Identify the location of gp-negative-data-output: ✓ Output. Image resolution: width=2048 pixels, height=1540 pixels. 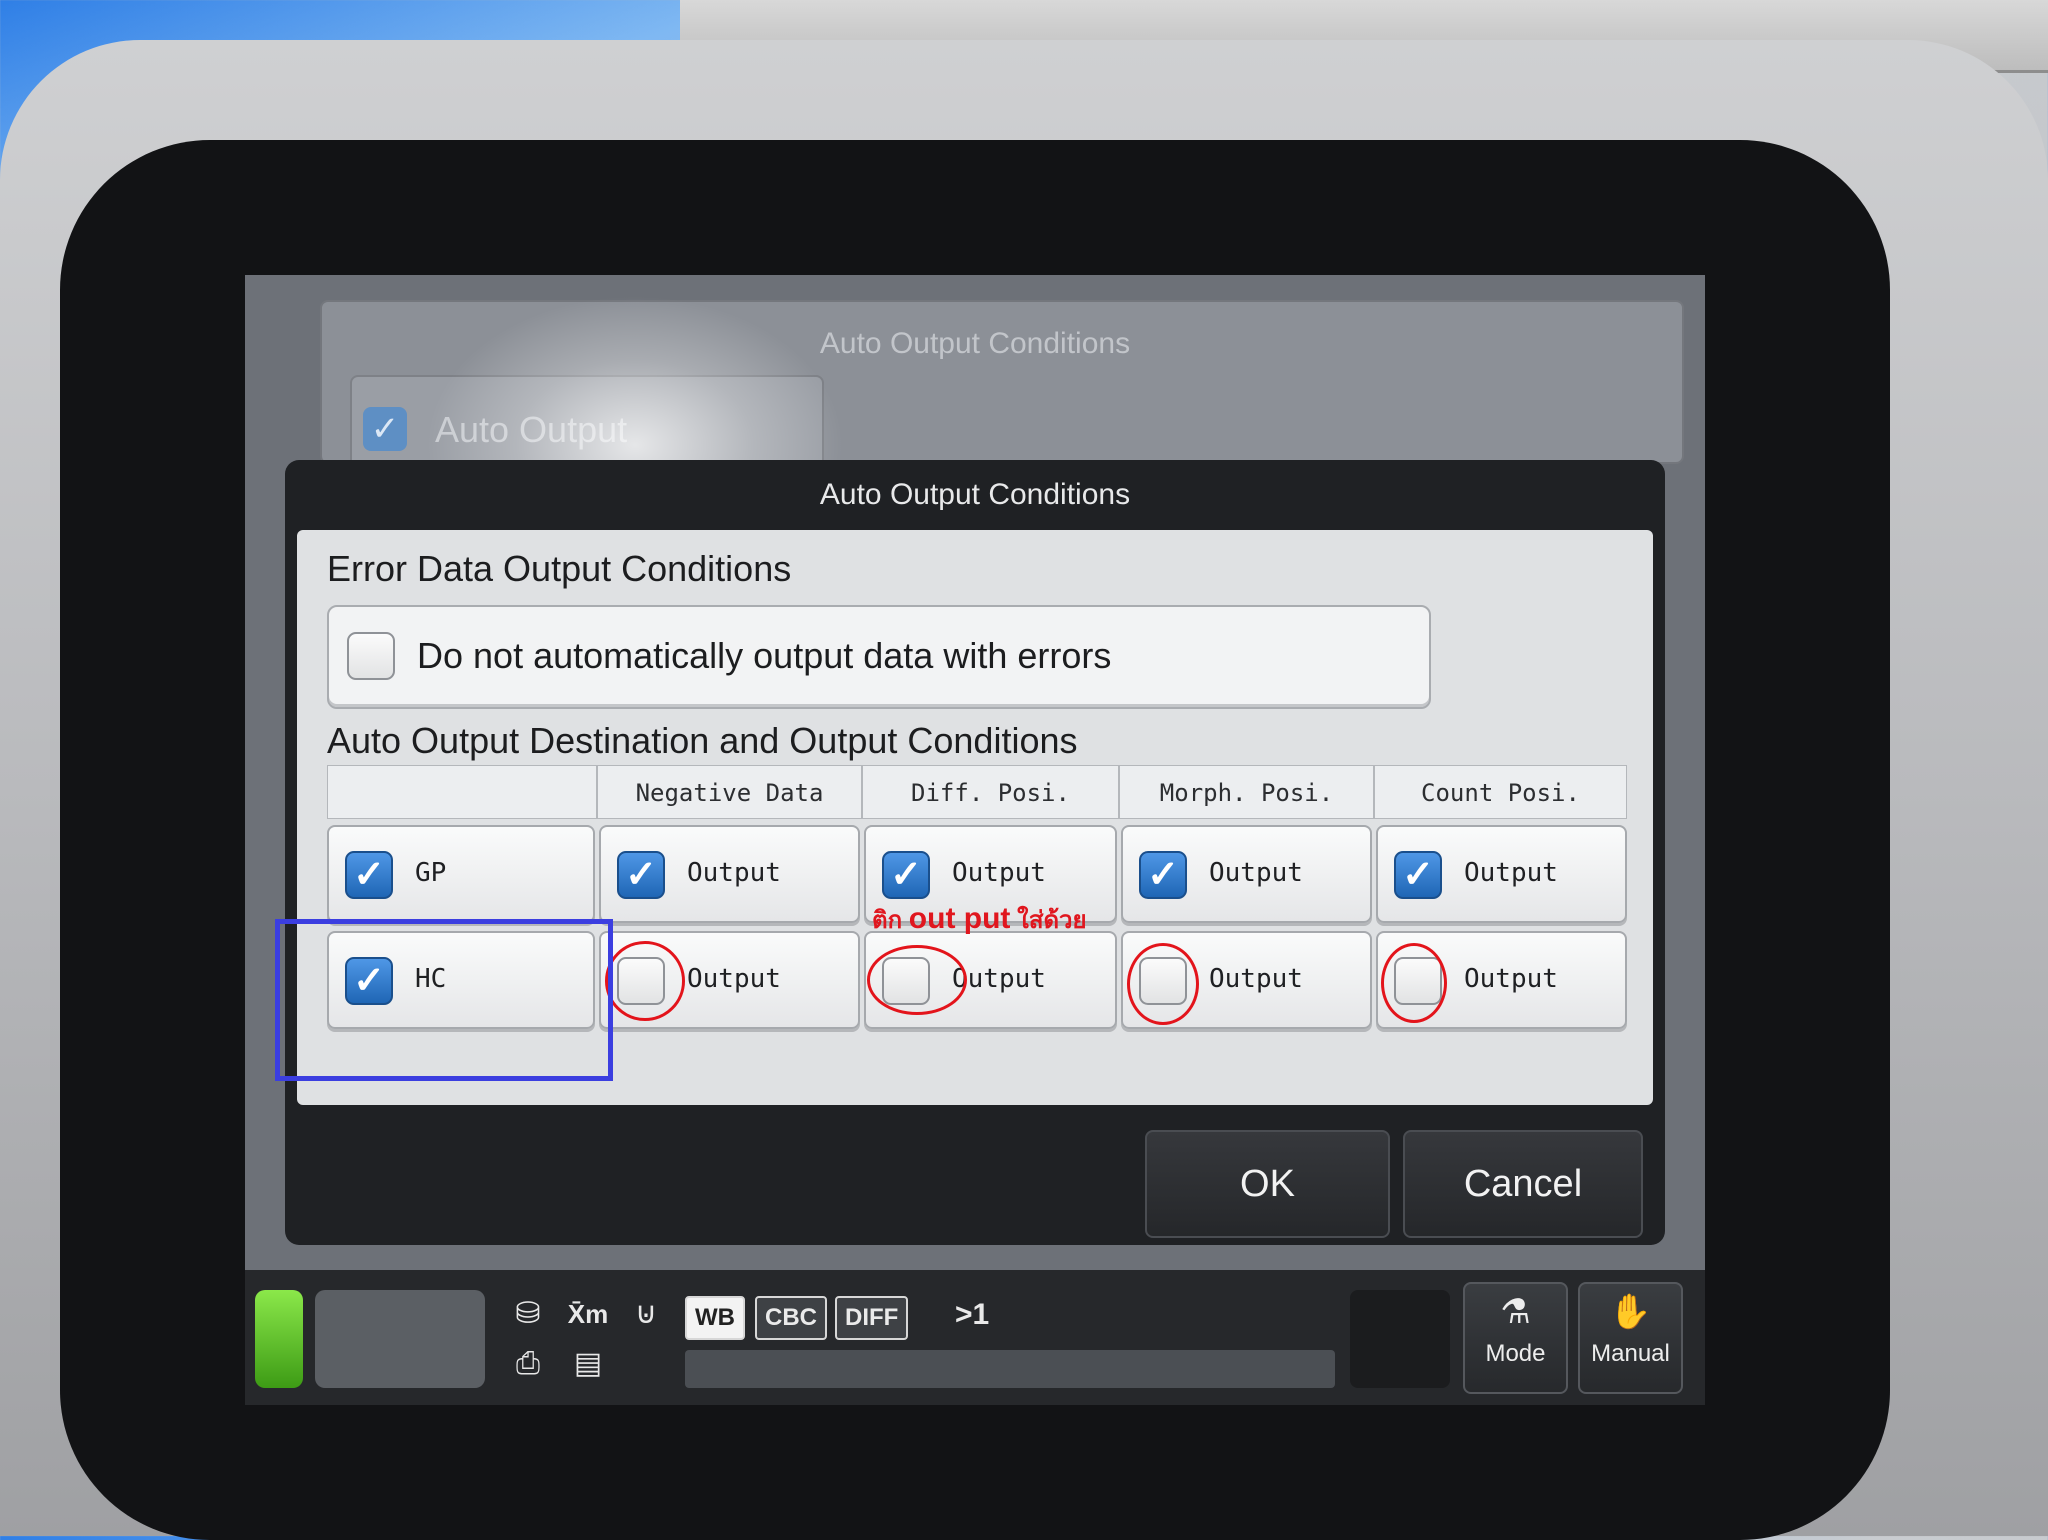
(729, 874).